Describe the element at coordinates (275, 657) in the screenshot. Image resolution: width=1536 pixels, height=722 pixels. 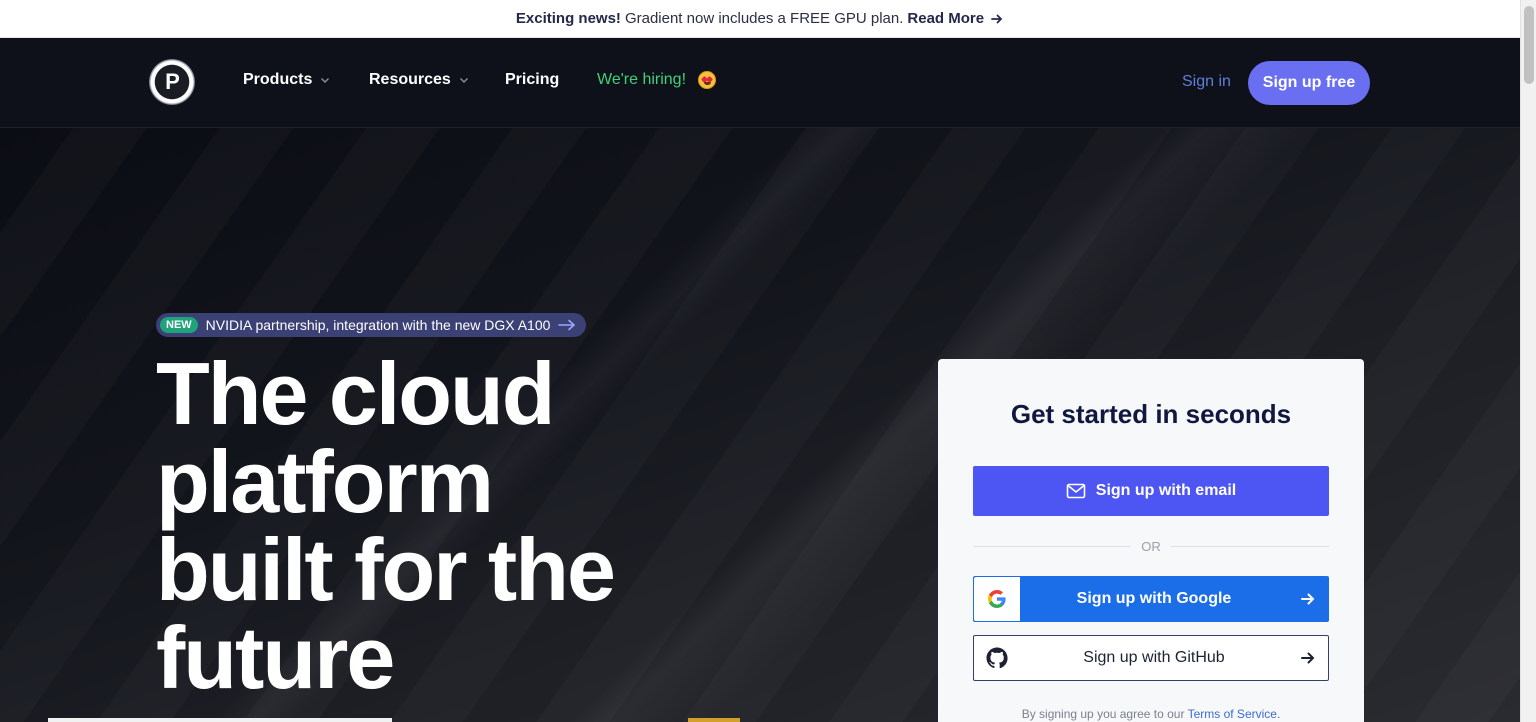
I see `headline-line: future` at that location.